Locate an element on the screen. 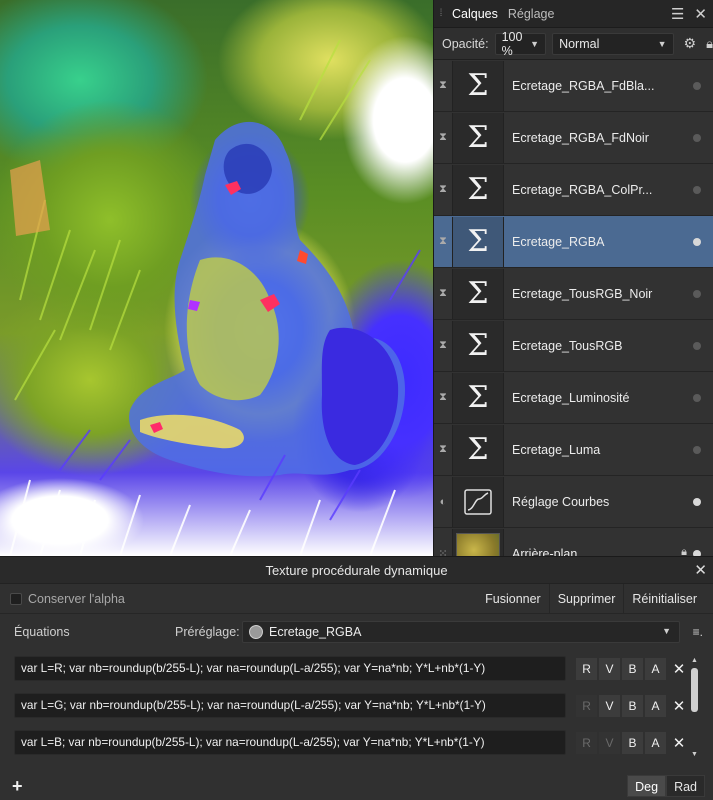  dialog-title: Texture procédurale dynamique is located at coordinates (356, 570).